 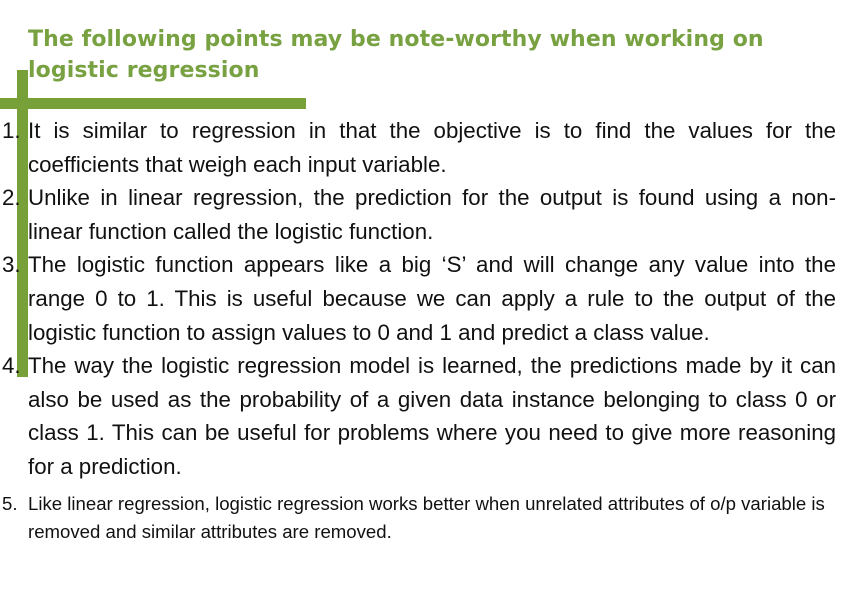 What do you see at coordinates (11, 130) in the screenshot?
I see `list-item-number: 1.` at bounding box center [11, 130].